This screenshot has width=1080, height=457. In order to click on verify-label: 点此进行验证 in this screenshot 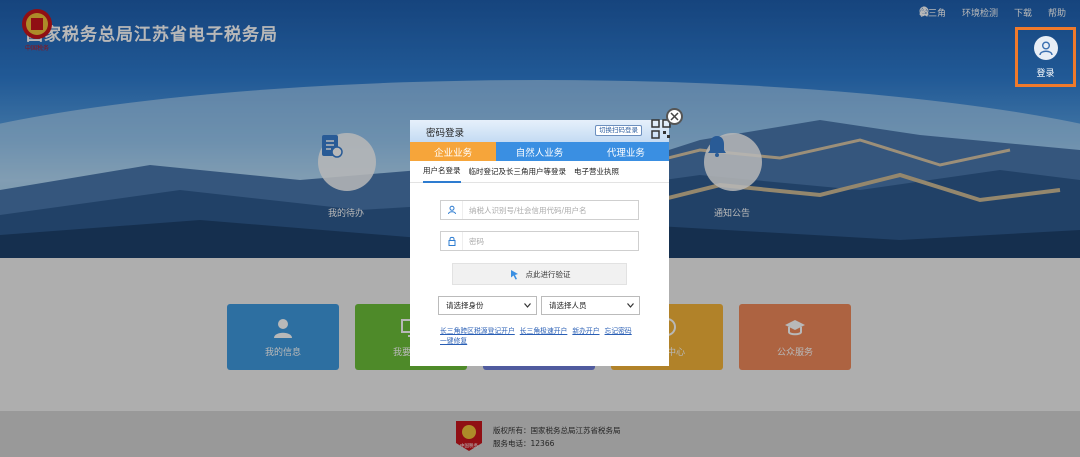, I will do `click(548, 274)`.